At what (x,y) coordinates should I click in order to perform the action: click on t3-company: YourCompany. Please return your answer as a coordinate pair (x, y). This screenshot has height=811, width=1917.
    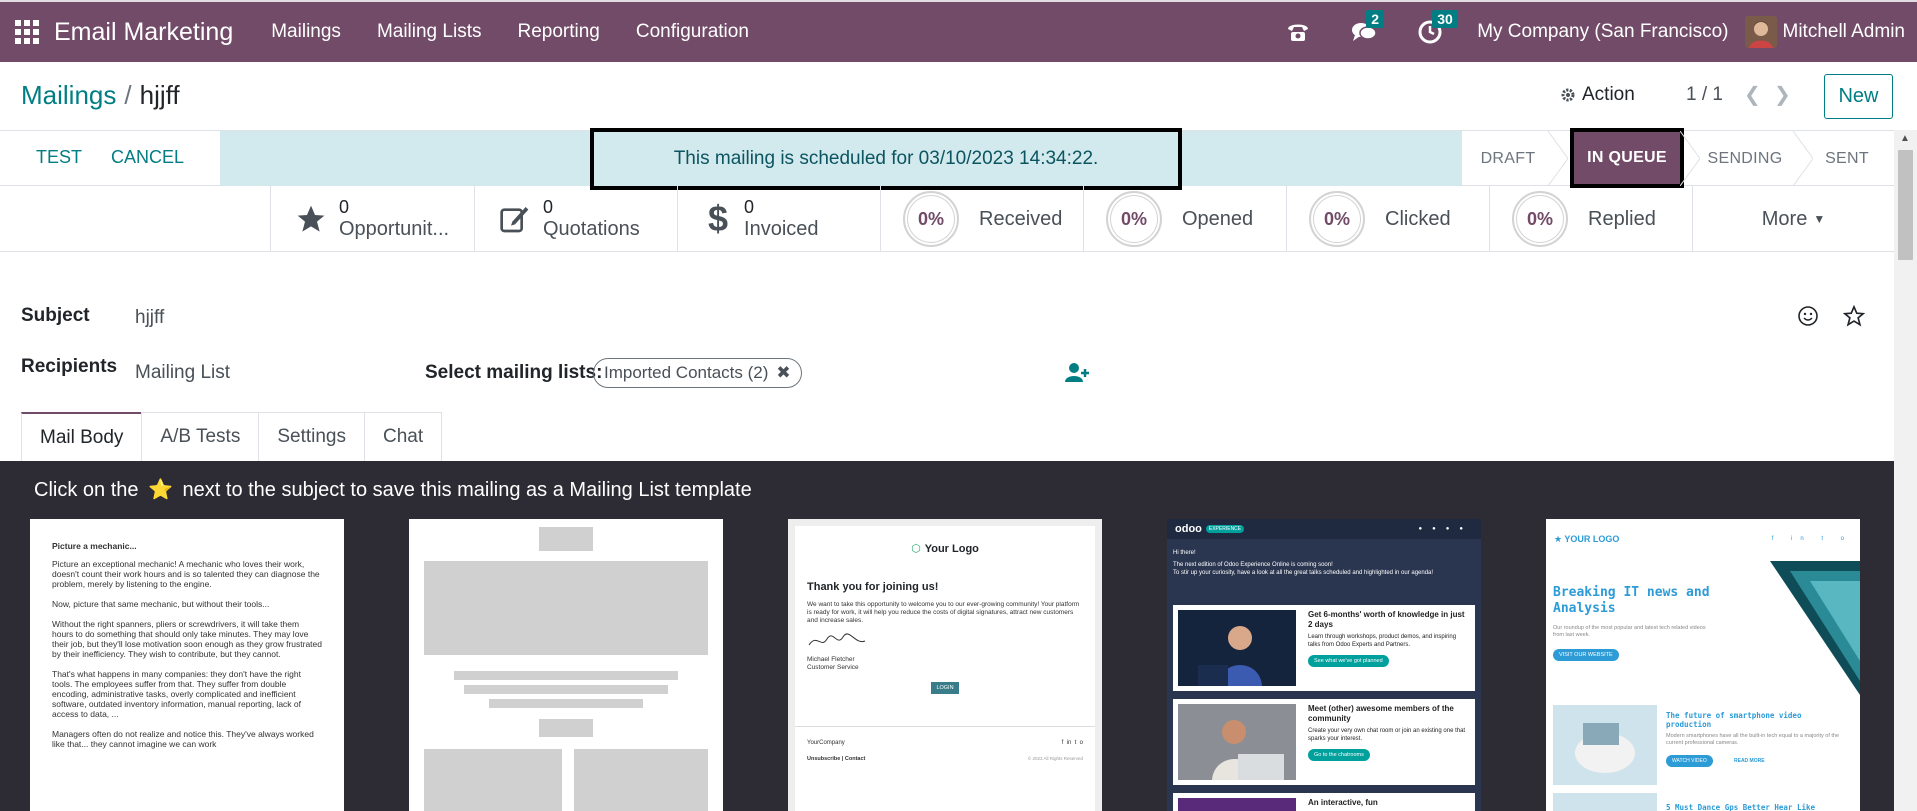
    Looking at the image, I should click on (826, 743).